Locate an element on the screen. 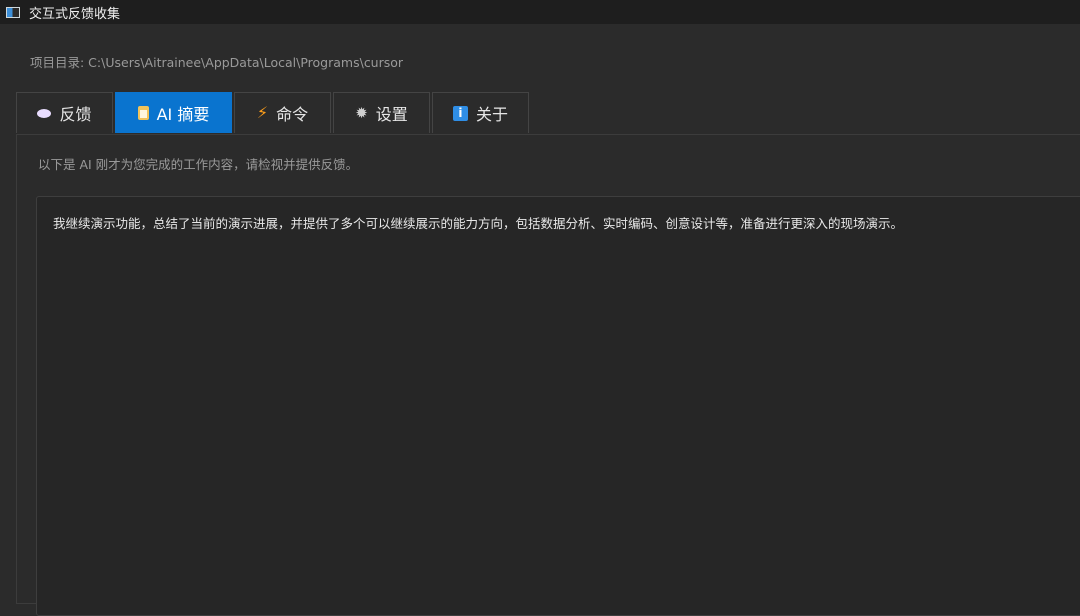 Image resolution: width=1080 pixels, height=616 pixels. window-icon is located at coordinates (13, 12).